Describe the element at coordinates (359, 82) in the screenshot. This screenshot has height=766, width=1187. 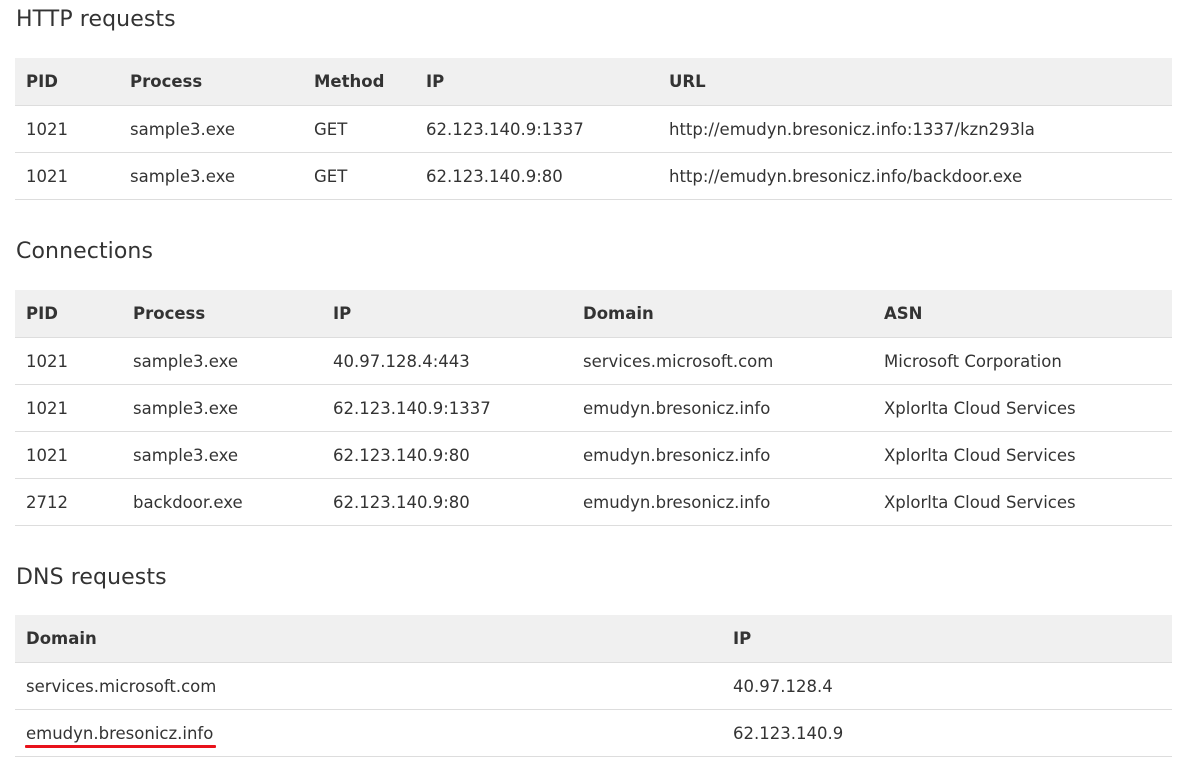
I see `column-header-method: Method` at that location.